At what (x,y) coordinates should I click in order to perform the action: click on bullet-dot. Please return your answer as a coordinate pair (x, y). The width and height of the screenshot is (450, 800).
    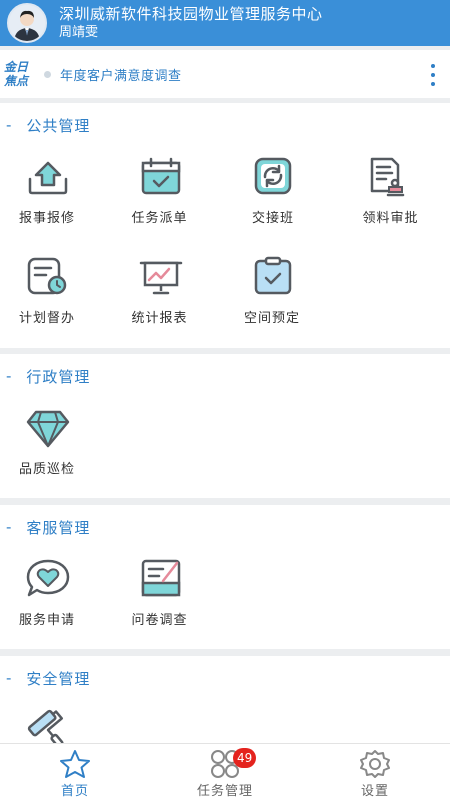
    Looking at the image, I should click on (47, 74).